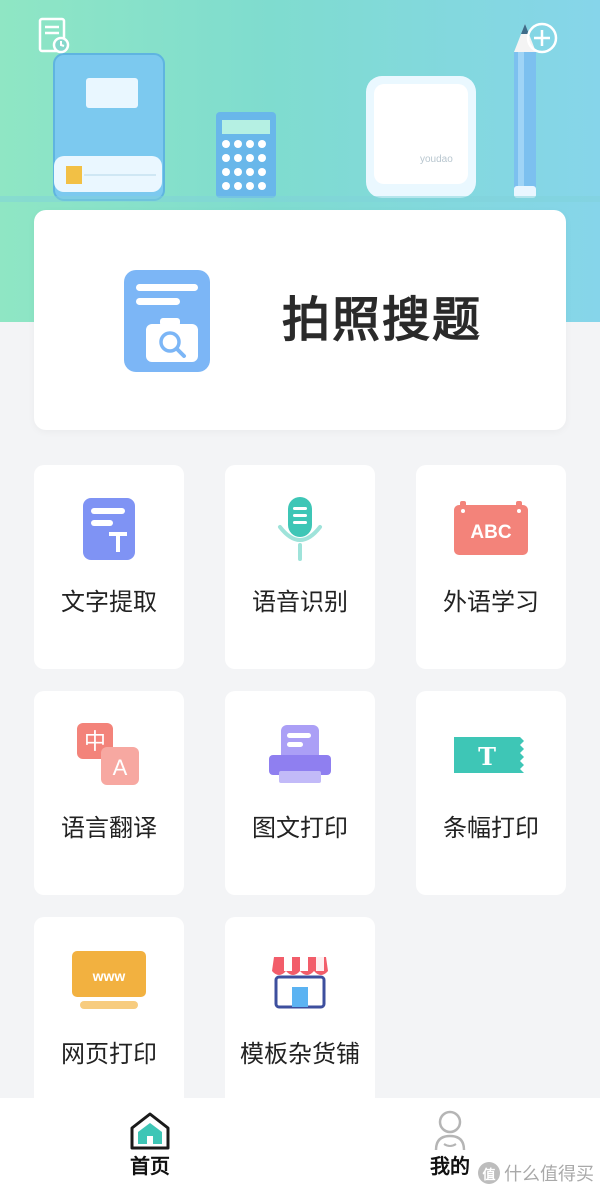 The width and height of the screenshot is (600, 1194). I want to click on text-extract-tile: 文字提取, so click(109, 567).